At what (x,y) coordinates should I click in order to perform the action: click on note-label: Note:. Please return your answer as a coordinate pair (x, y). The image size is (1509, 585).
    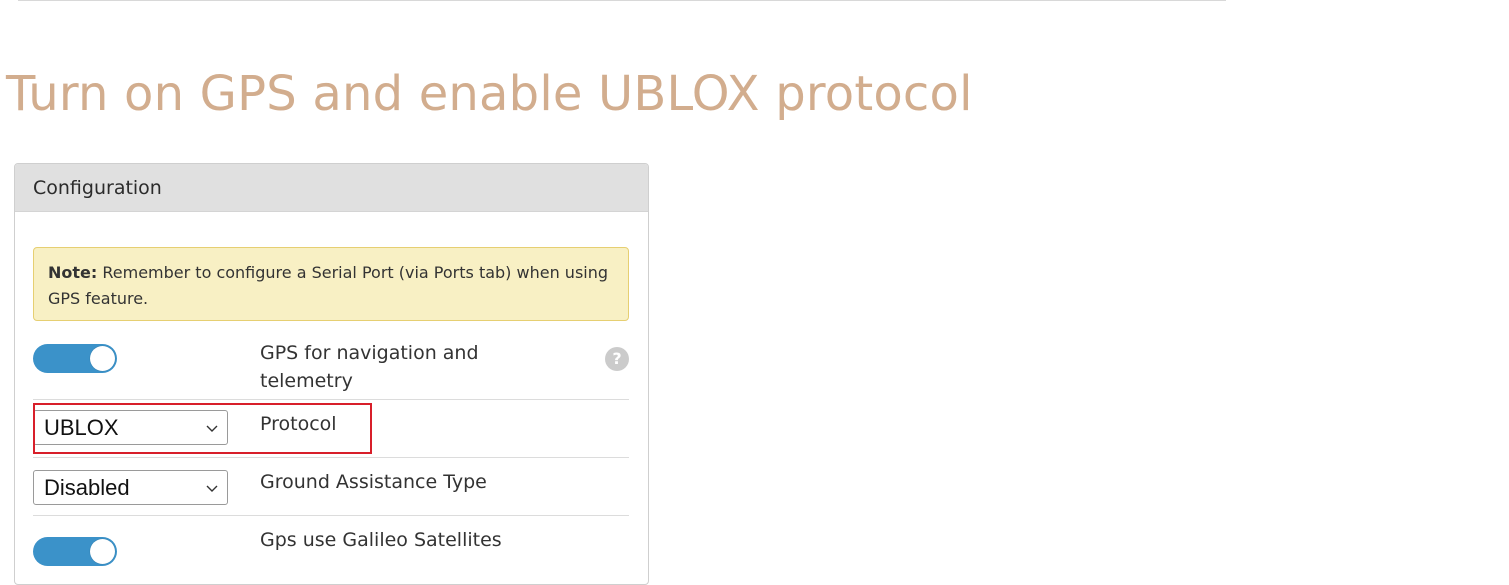
    Looking at the image, I should click on (73, 272).